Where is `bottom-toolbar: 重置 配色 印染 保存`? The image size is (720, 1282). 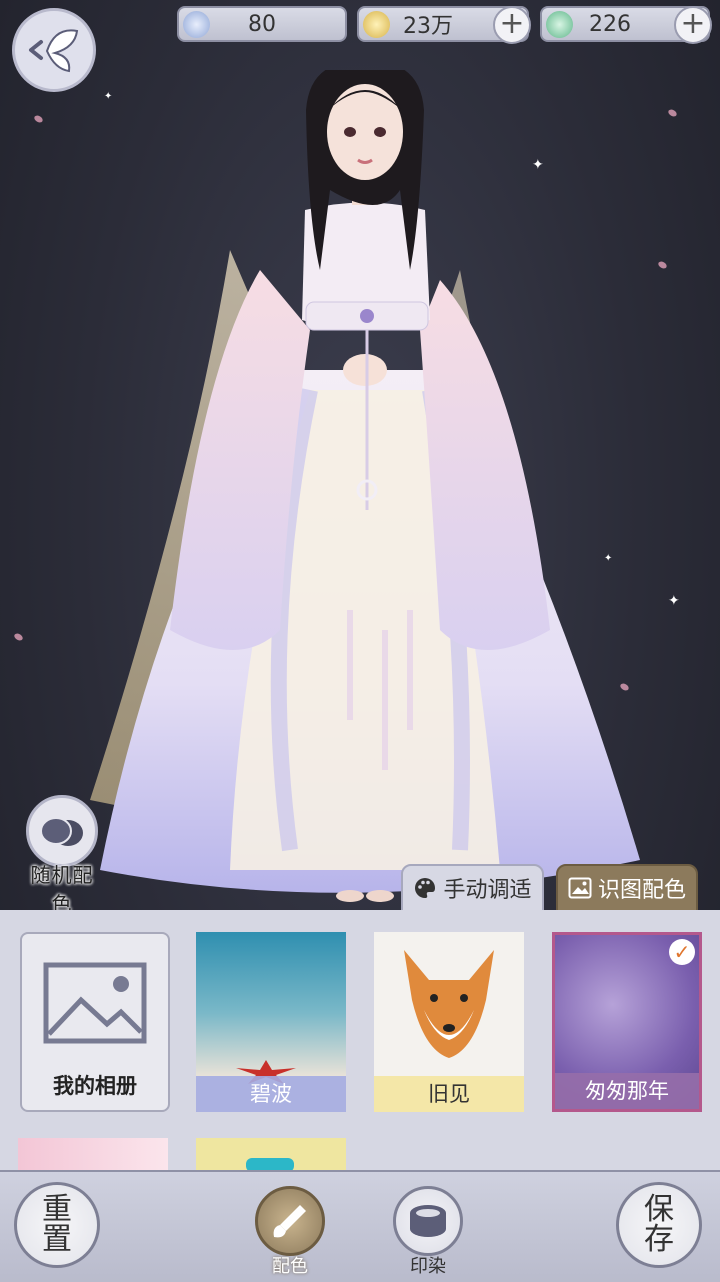 bottom-toolbar: 重置 配色 印染 保存 is located at coordinates (360, 1226).